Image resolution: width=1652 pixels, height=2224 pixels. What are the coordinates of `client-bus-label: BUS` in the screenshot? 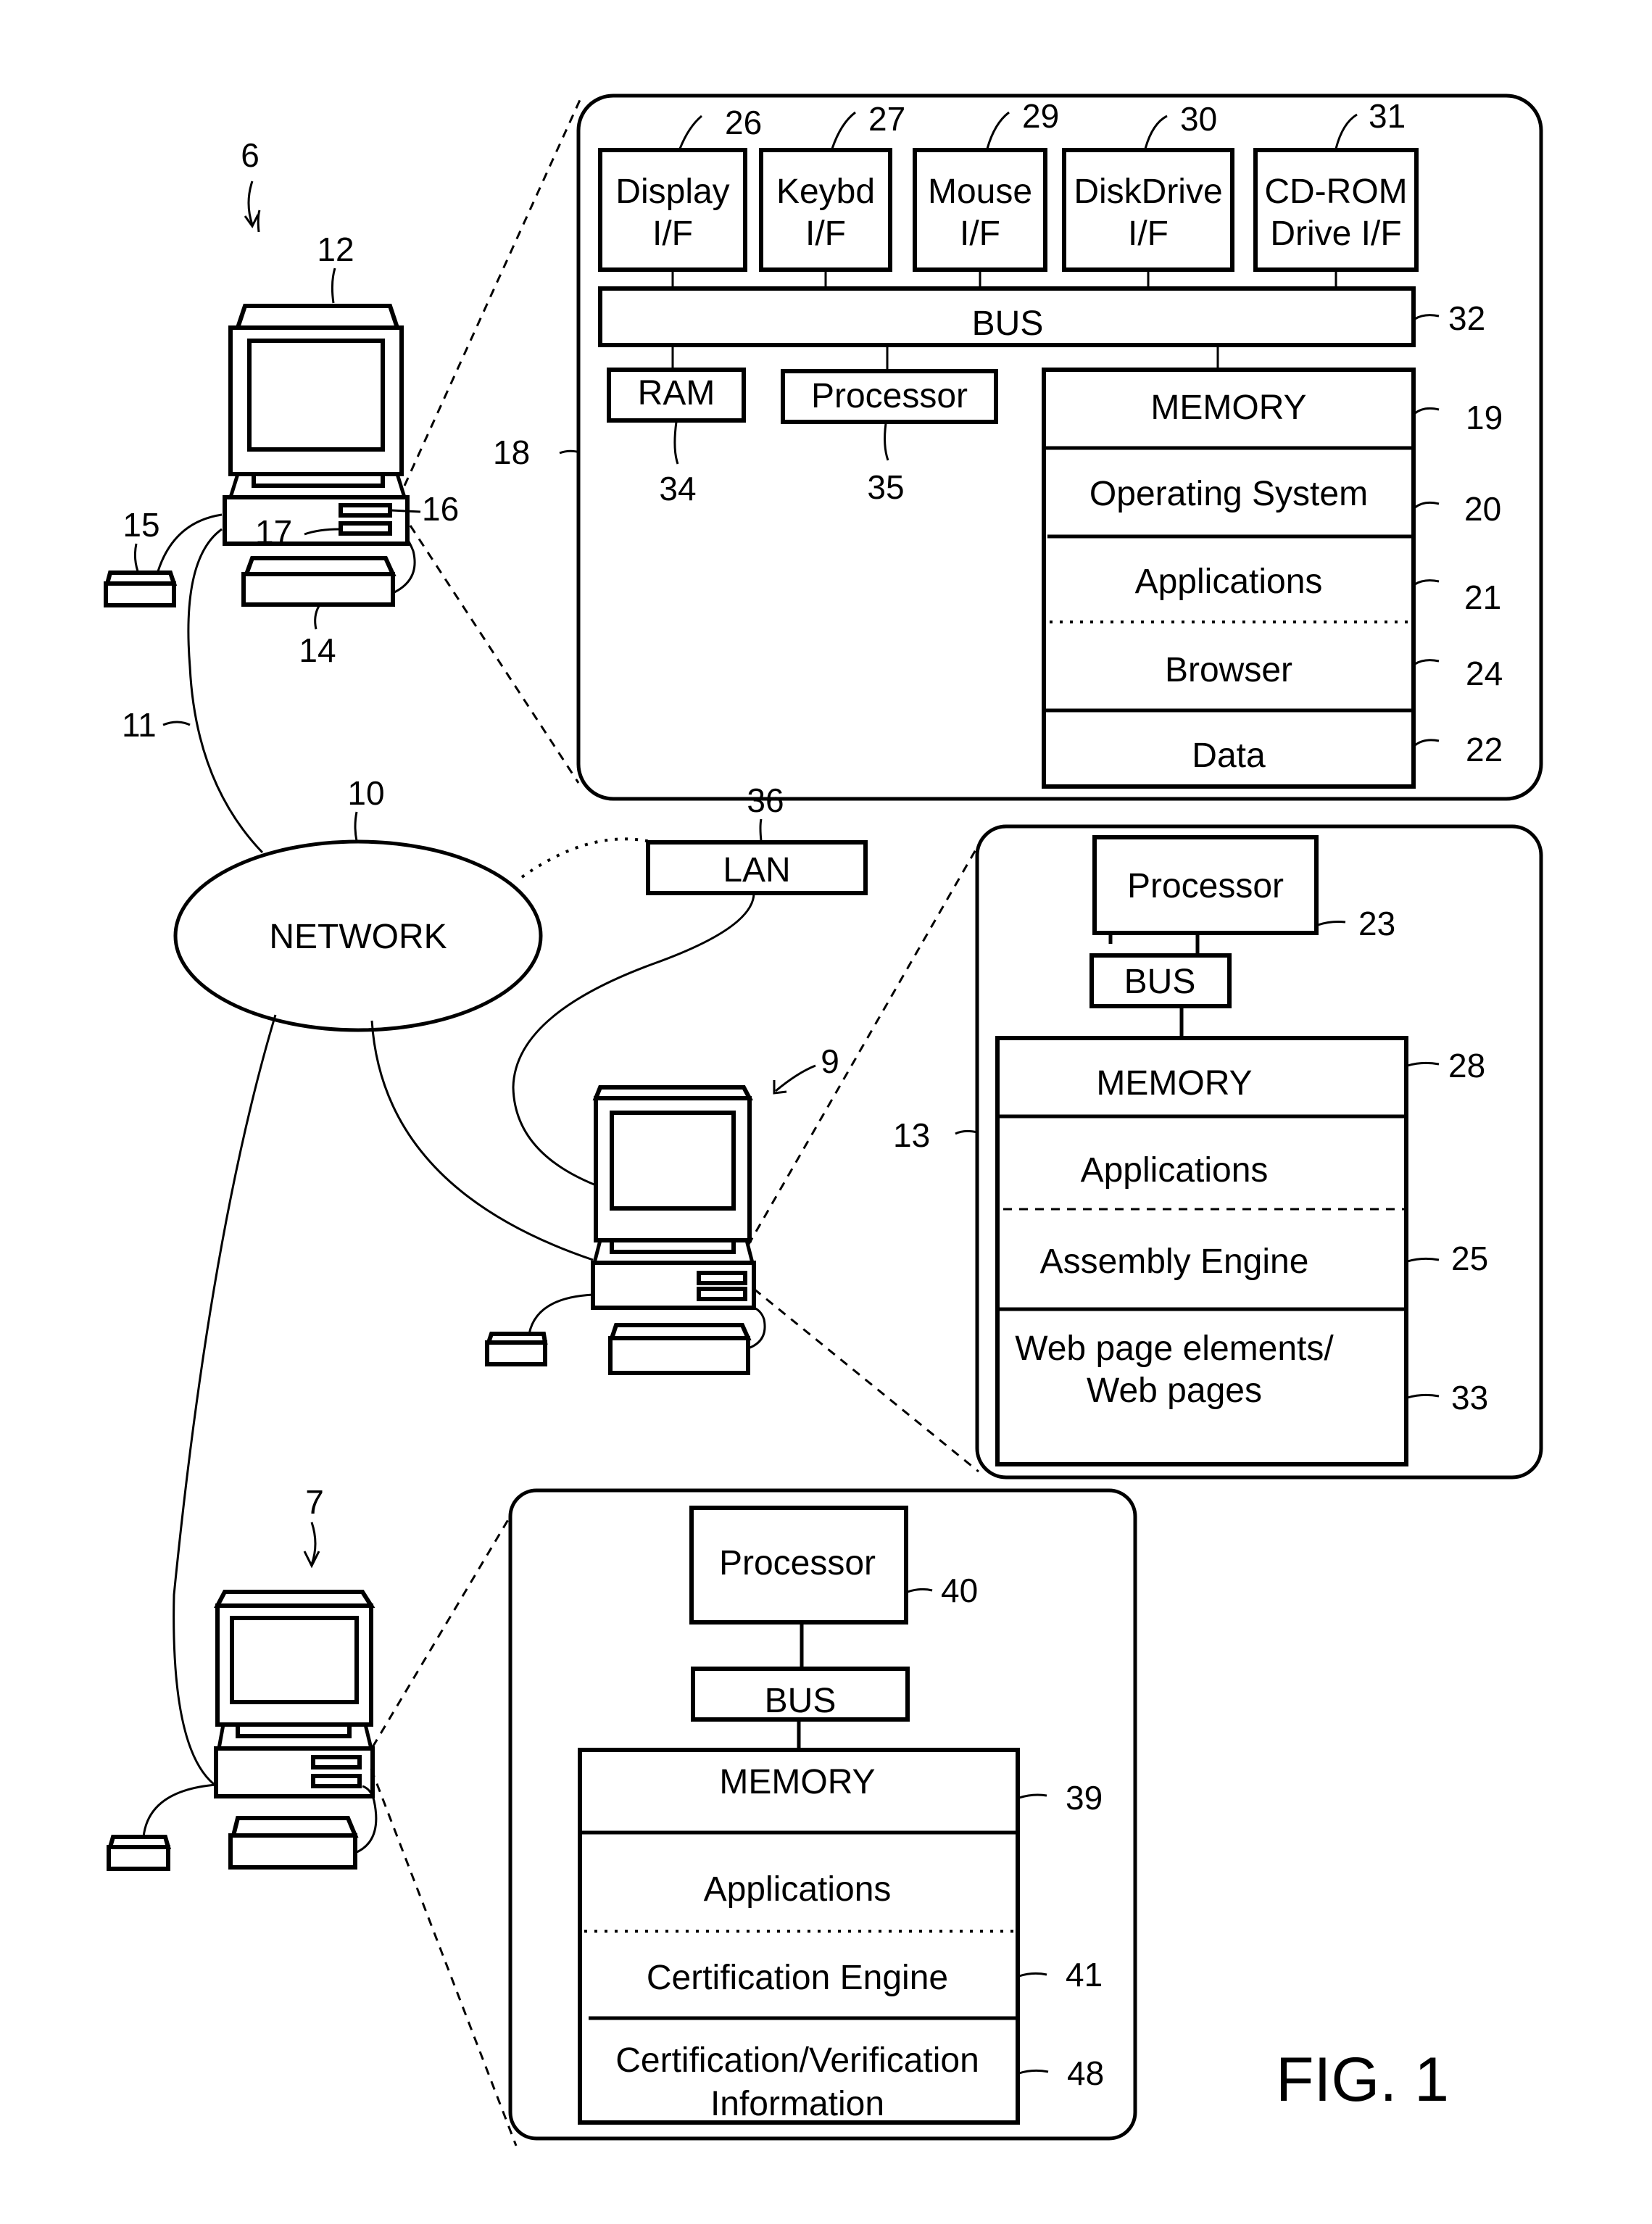 It's located at (1008, 324).